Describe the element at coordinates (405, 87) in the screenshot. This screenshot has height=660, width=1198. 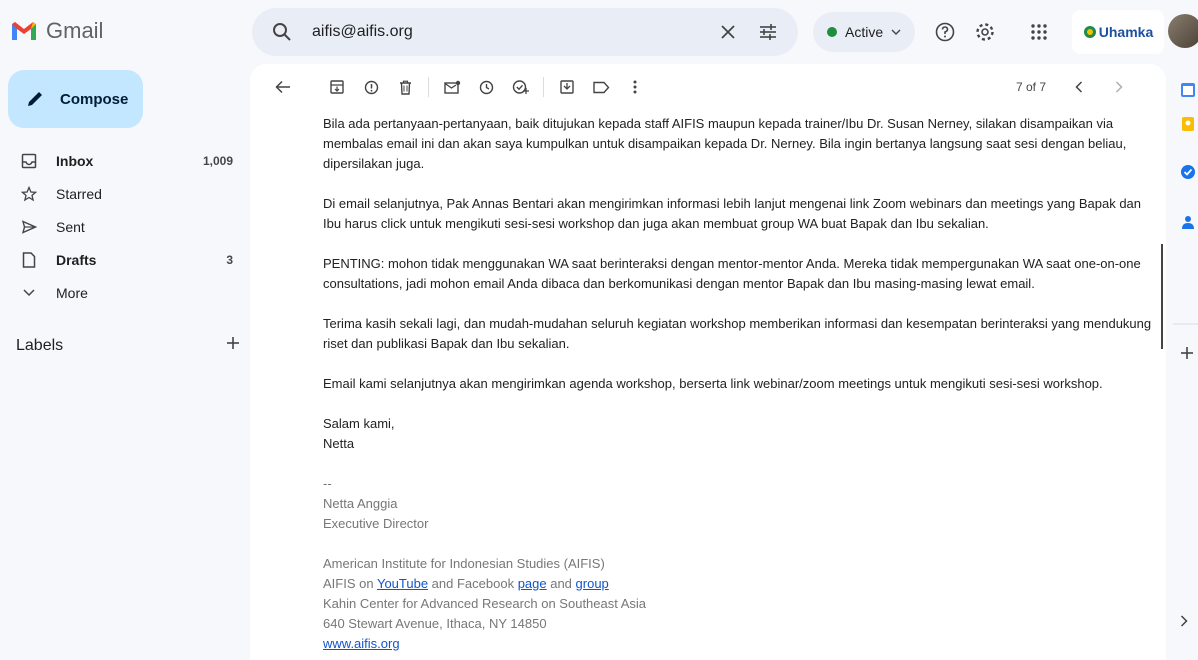
I see `delete-trash-icon` at that location.